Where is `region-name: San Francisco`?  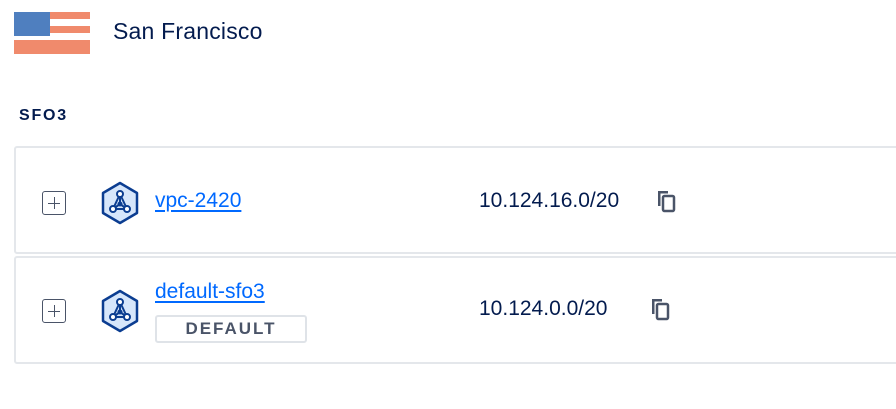
region-name: San Francisco is located at coordinates (188, 31).